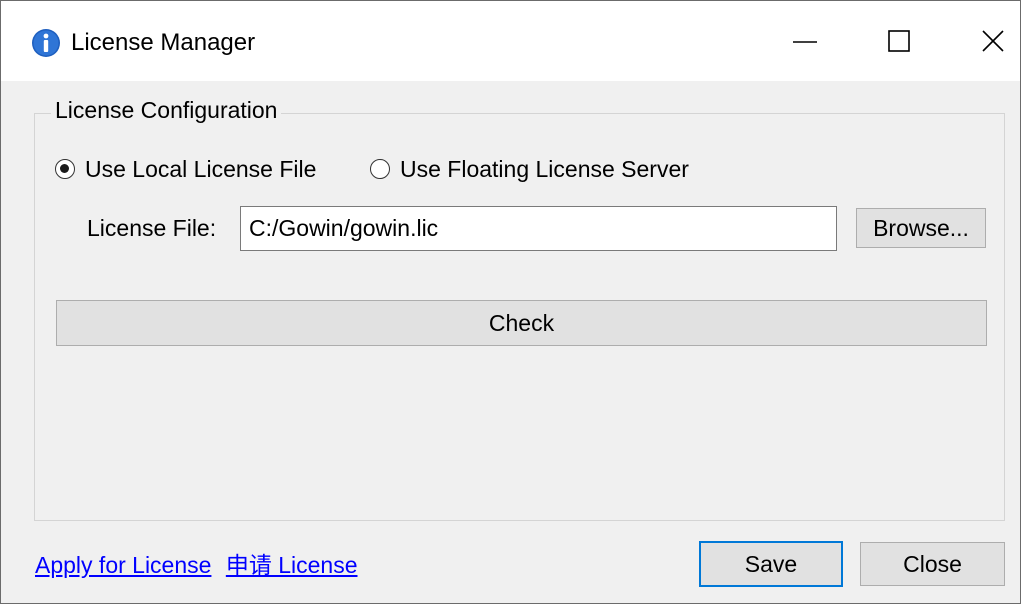 This screenshot has width=1021, height=604. I want to click on radio-use-floating-server: Use Floating License Server, so click(529, 169).